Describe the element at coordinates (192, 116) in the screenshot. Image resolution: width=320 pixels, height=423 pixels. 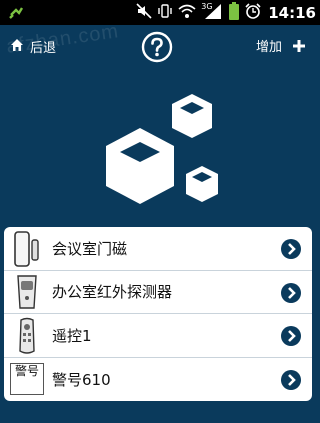
I see `small-cube-top` at that location.